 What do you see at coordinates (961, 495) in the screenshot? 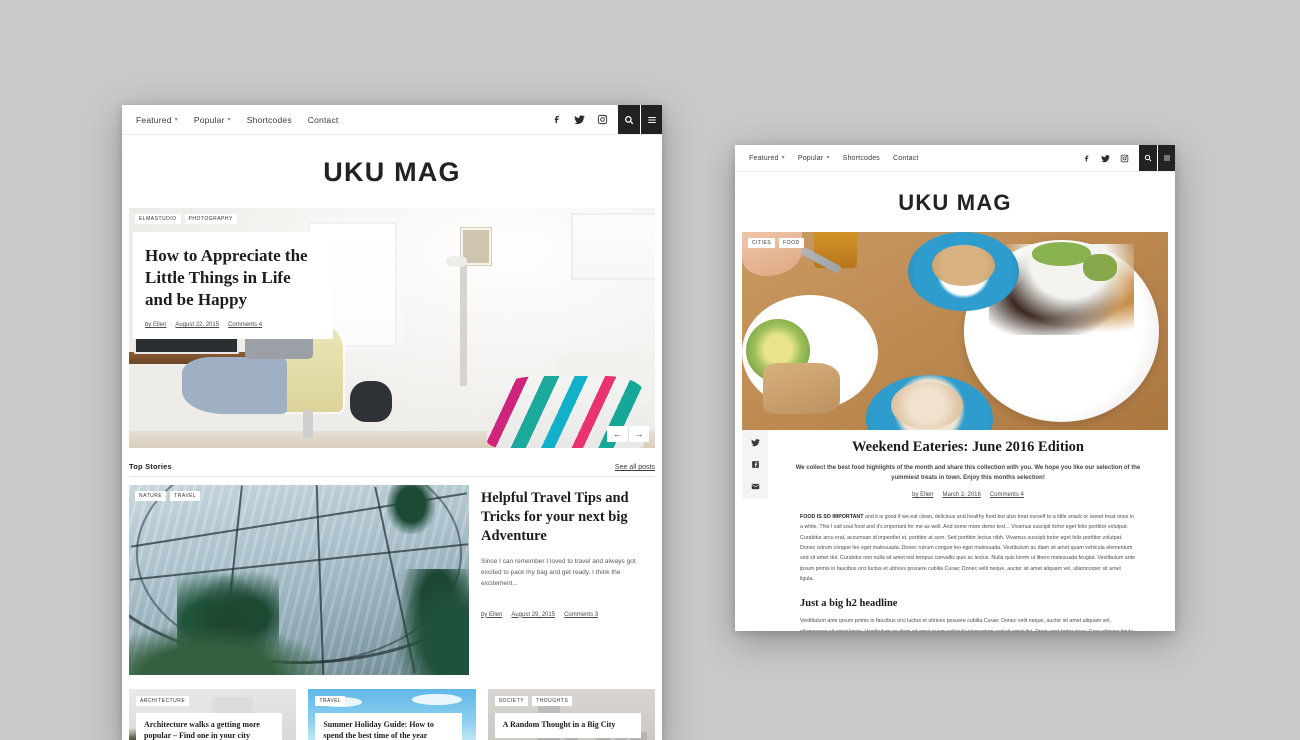
I see `date: March 2, 2016` at bounding box center [961, 495].